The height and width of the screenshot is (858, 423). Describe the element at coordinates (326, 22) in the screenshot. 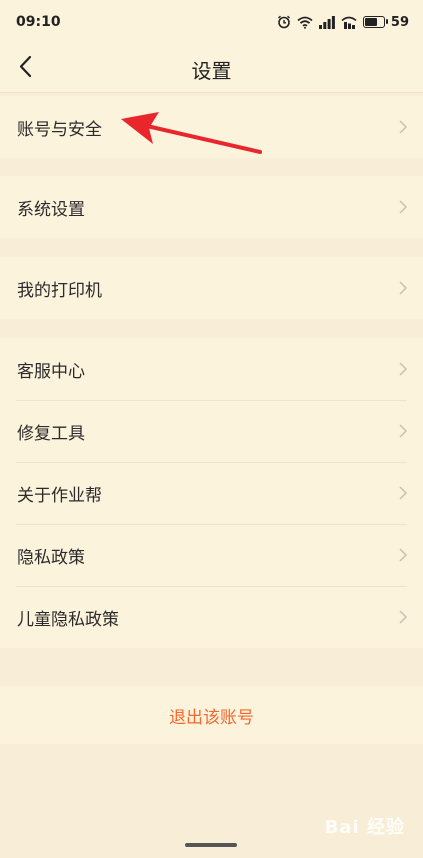

I see `signal-icon` at that location.